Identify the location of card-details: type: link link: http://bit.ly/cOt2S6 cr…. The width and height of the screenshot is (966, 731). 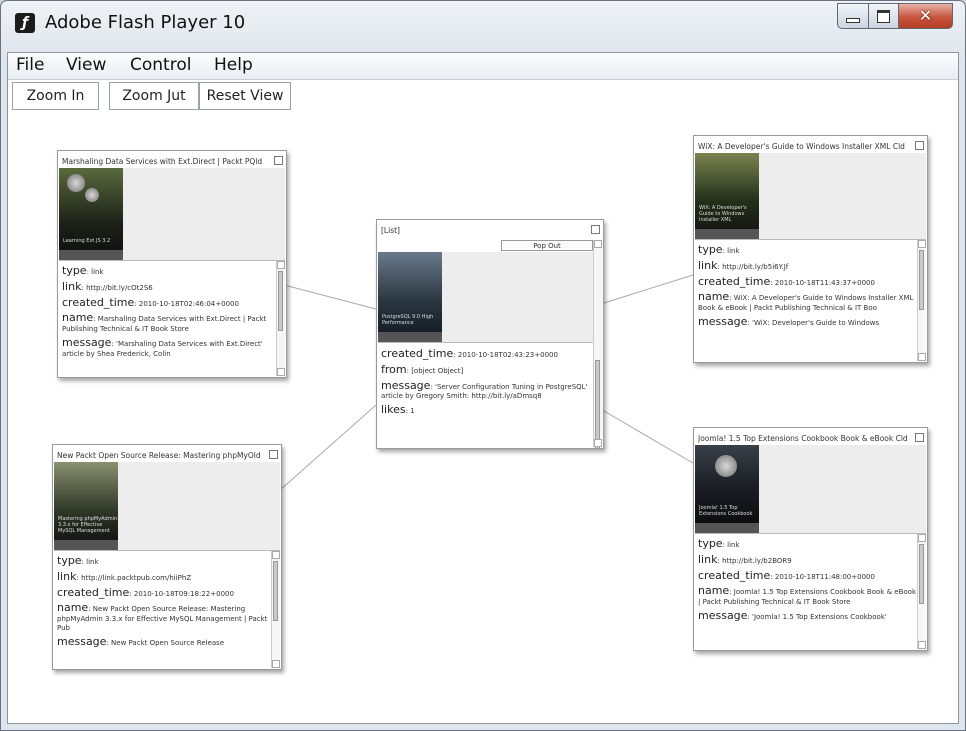
(164, 311).